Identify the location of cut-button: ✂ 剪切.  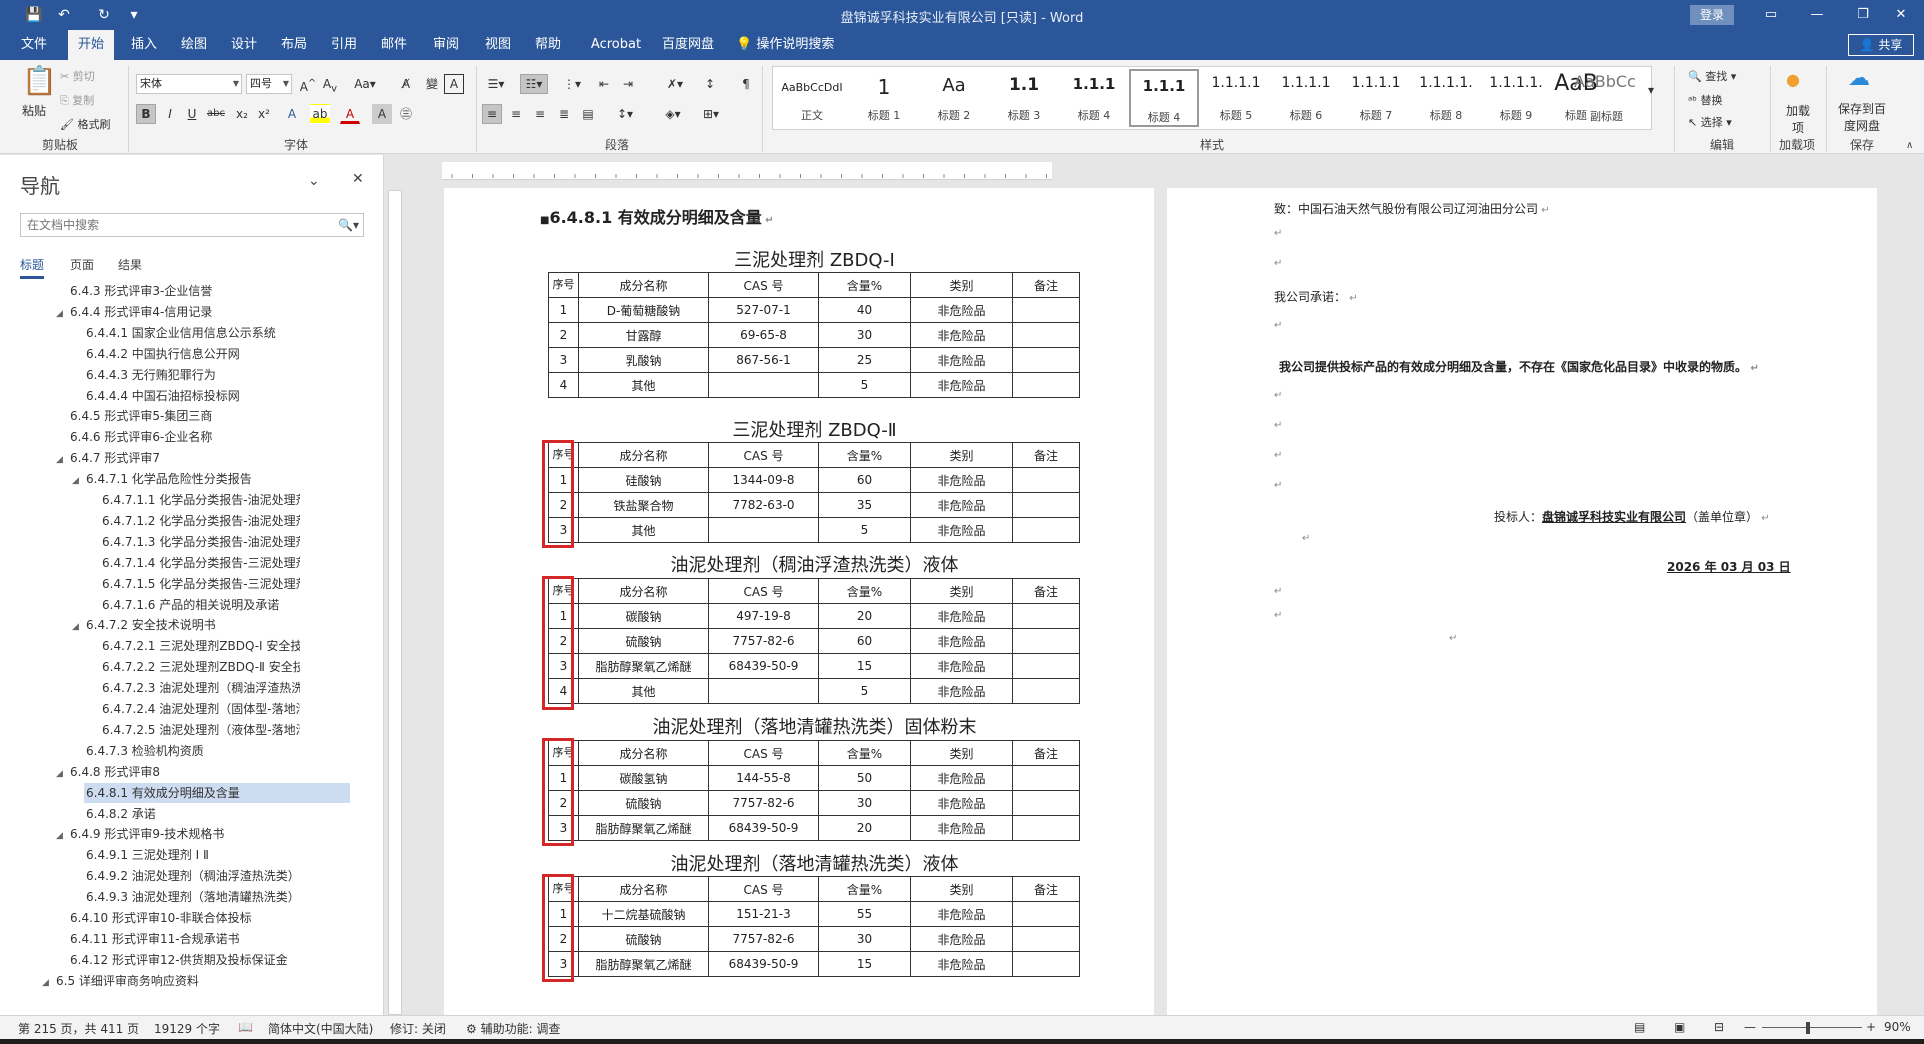
(77, 76).